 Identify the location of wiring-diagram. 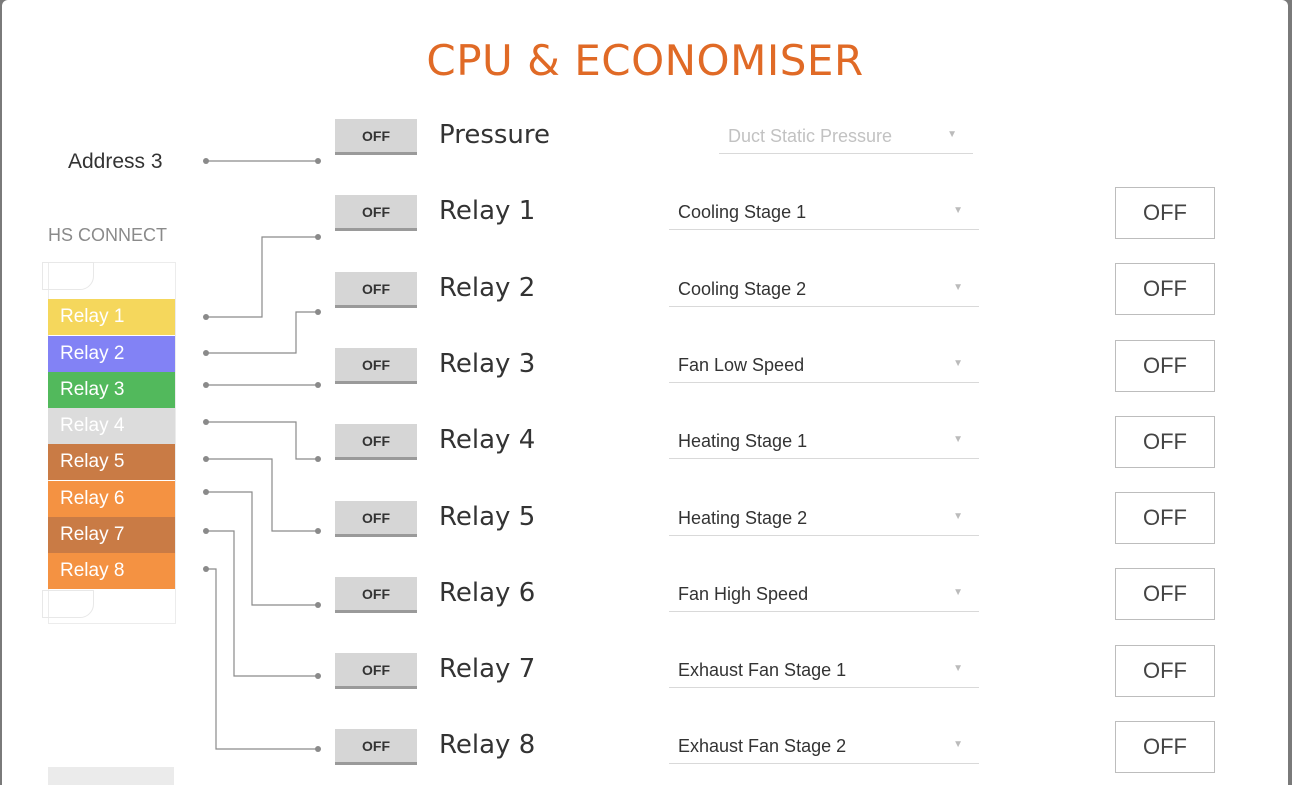
(262, 455).